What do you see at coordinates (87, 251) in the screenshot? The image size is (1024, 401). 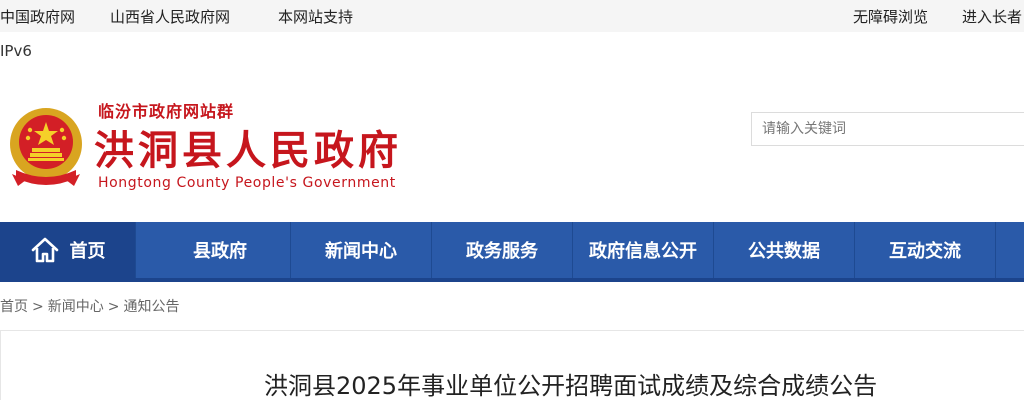 I see `nav-item-label: 首页` at bounding box center [87, 251].